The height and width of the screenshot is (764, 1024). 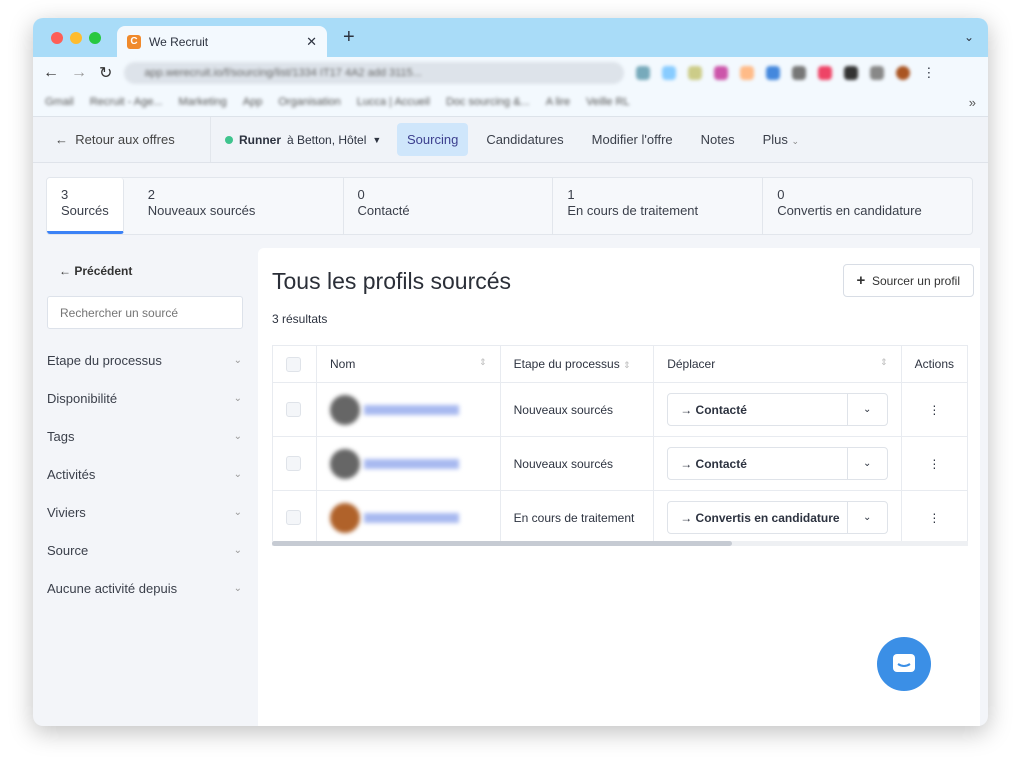 I want to click on column-actions: Actions, so click(x=934, y=364).